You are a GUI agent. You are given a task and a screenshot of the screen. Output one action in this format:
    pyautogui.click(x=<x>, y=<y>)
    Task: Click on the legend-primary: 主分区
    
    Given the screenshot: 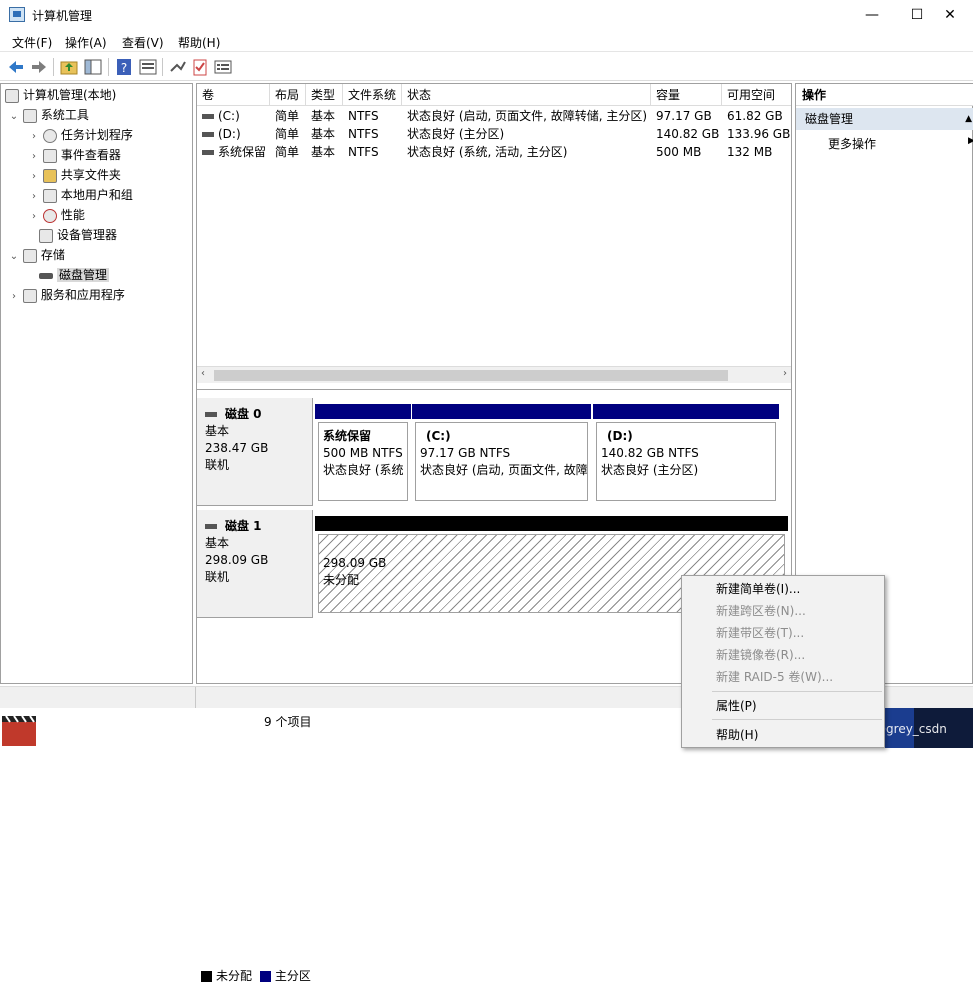 What is the action you would take?
    pyautogui.click(x=292, y=976)
    